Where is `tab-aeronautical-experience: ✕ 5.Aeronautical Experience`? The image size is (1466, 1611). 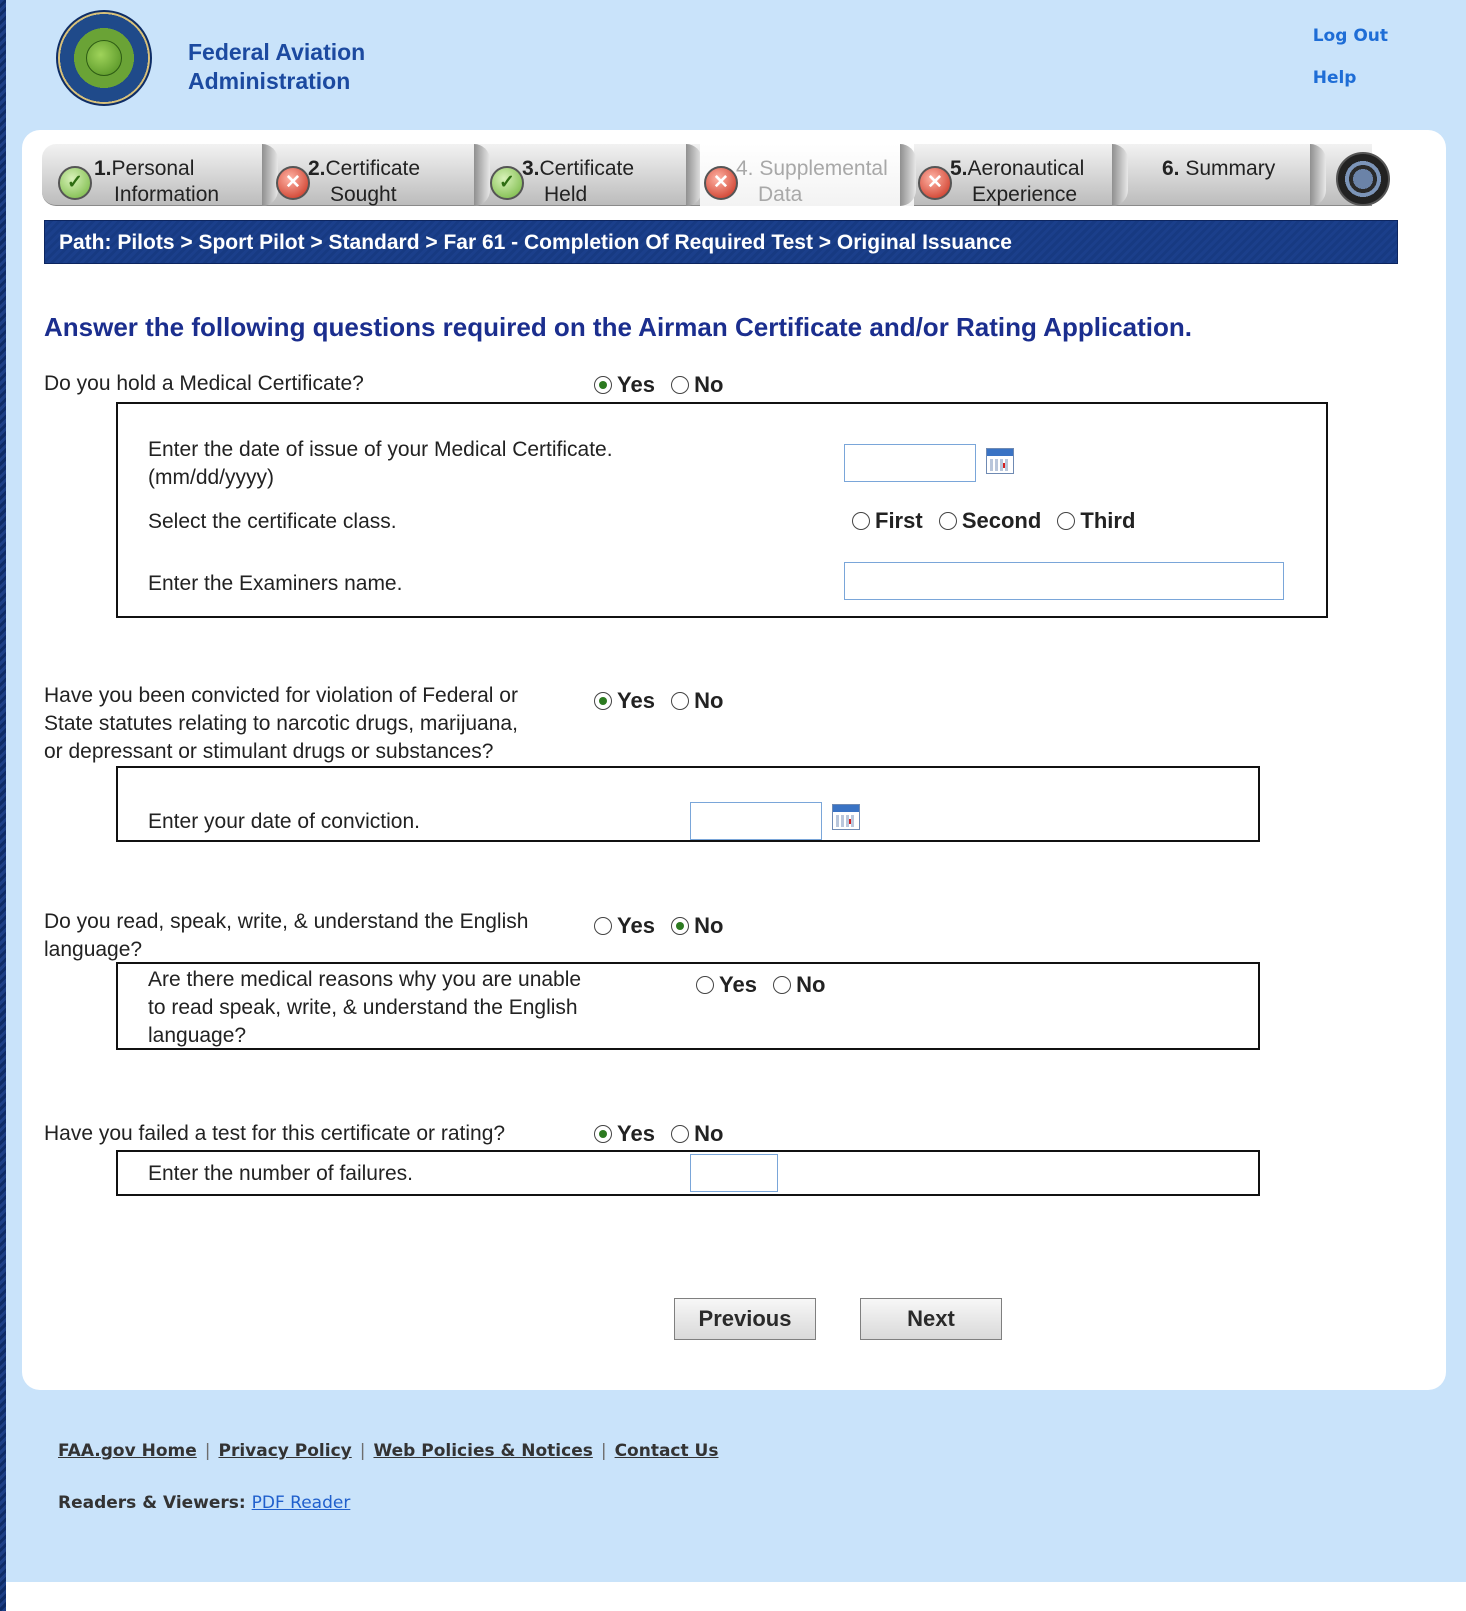 tab-aeronautical-experience: ✕ 5.Aeronautical Experience is located at coordinates (1021, 175).